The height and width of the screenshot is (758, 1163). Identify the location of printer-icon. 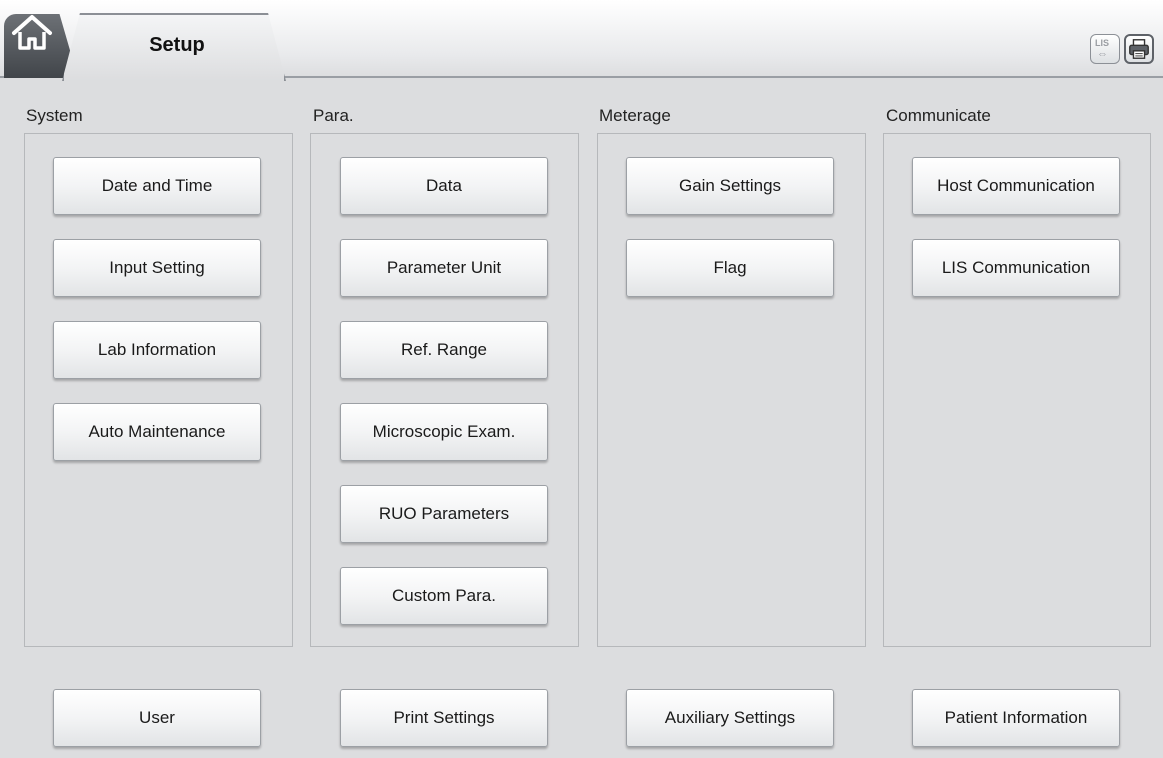
(1139, 49).